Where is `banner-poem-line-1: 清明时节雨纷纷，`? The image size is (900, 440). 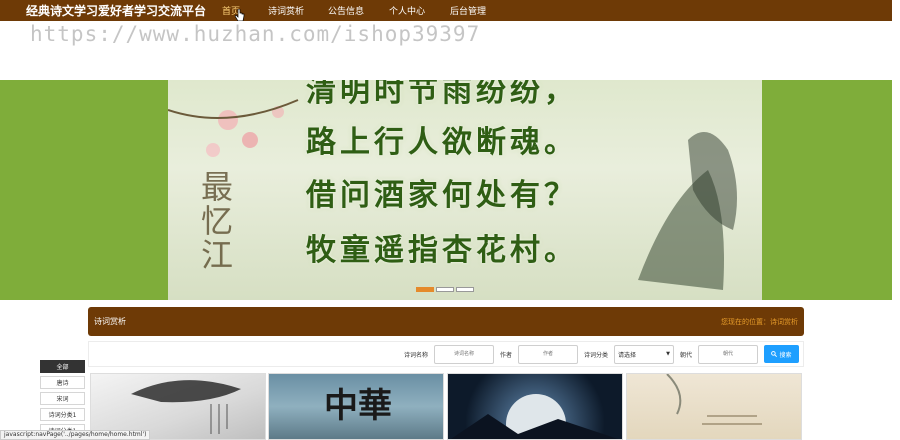 banner-poem-line-1: 清明时节雨纷纷， is located at coordinates (442, 94).